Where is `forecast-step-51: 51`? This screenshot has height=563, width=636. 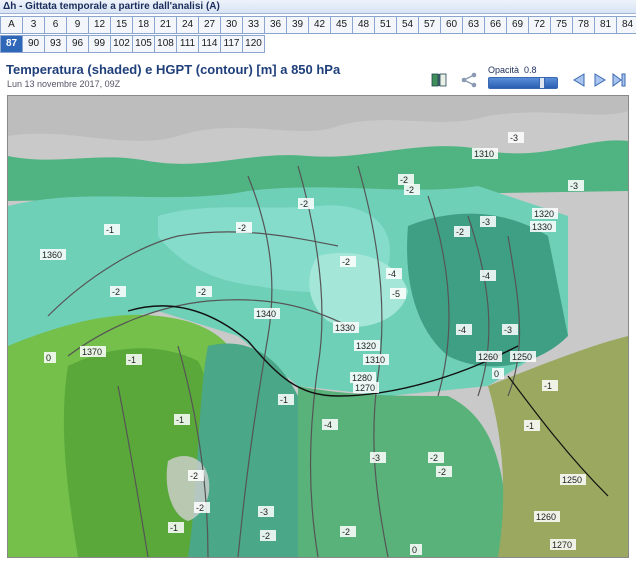 forecast-step-51: 51 is located at coordinates (385, 25).